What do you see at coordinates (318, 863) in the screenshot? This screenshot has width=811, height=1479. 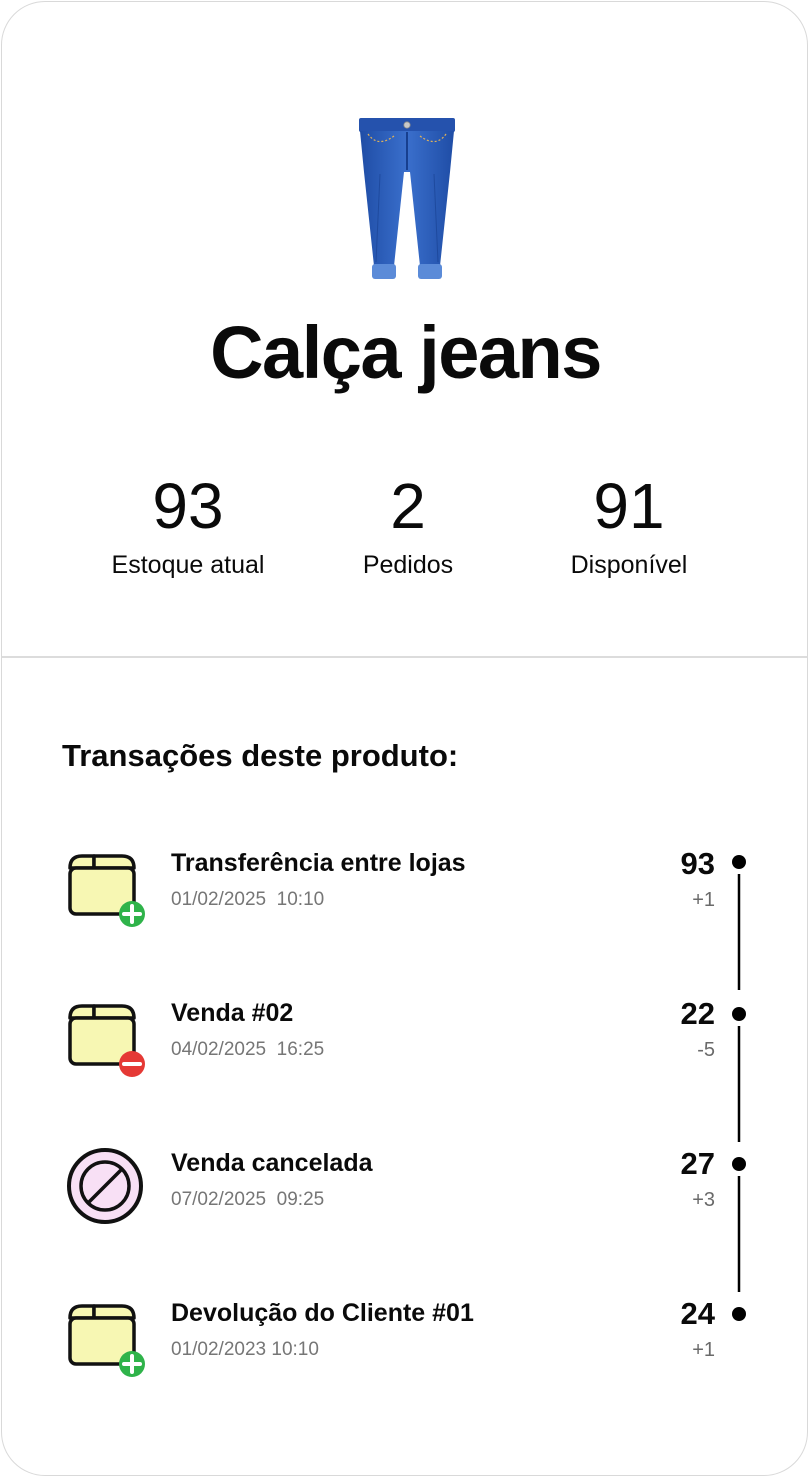 I see `transaction-title: Transferência entre lojas` at bounding box center [318, 863].